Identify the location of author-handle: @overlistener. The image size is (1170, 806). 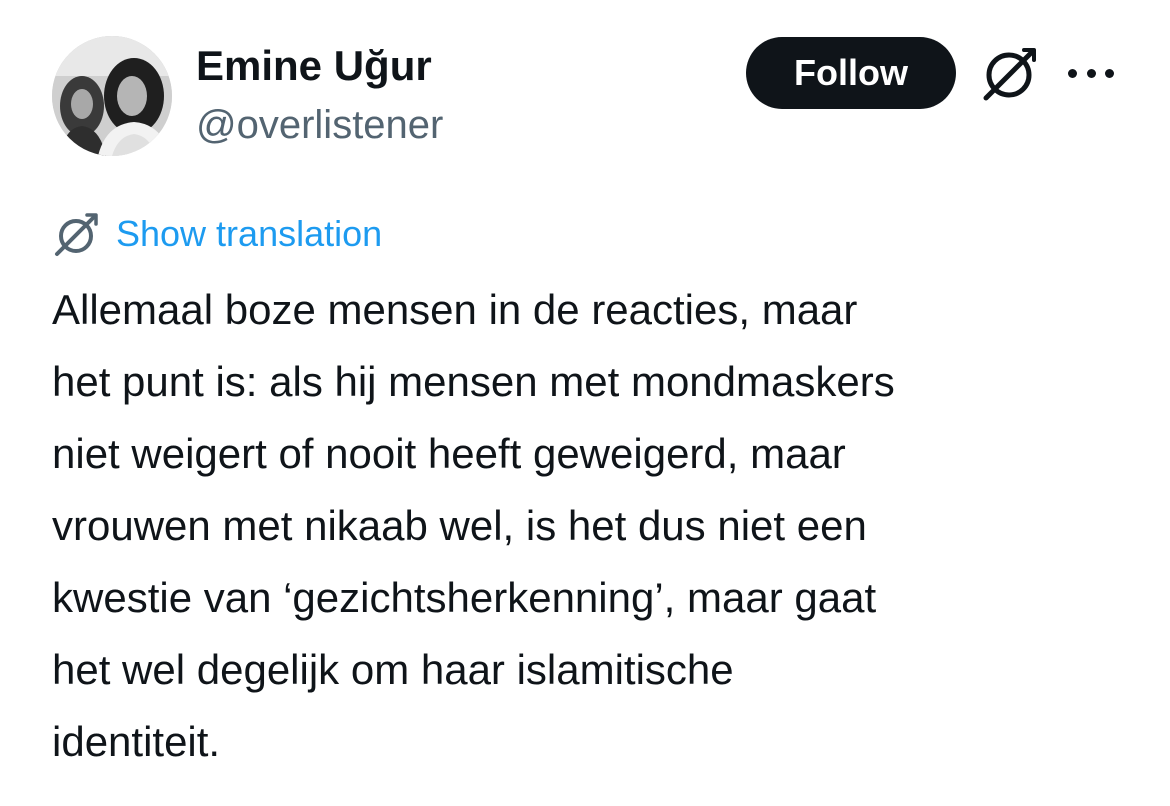
(319, 125).